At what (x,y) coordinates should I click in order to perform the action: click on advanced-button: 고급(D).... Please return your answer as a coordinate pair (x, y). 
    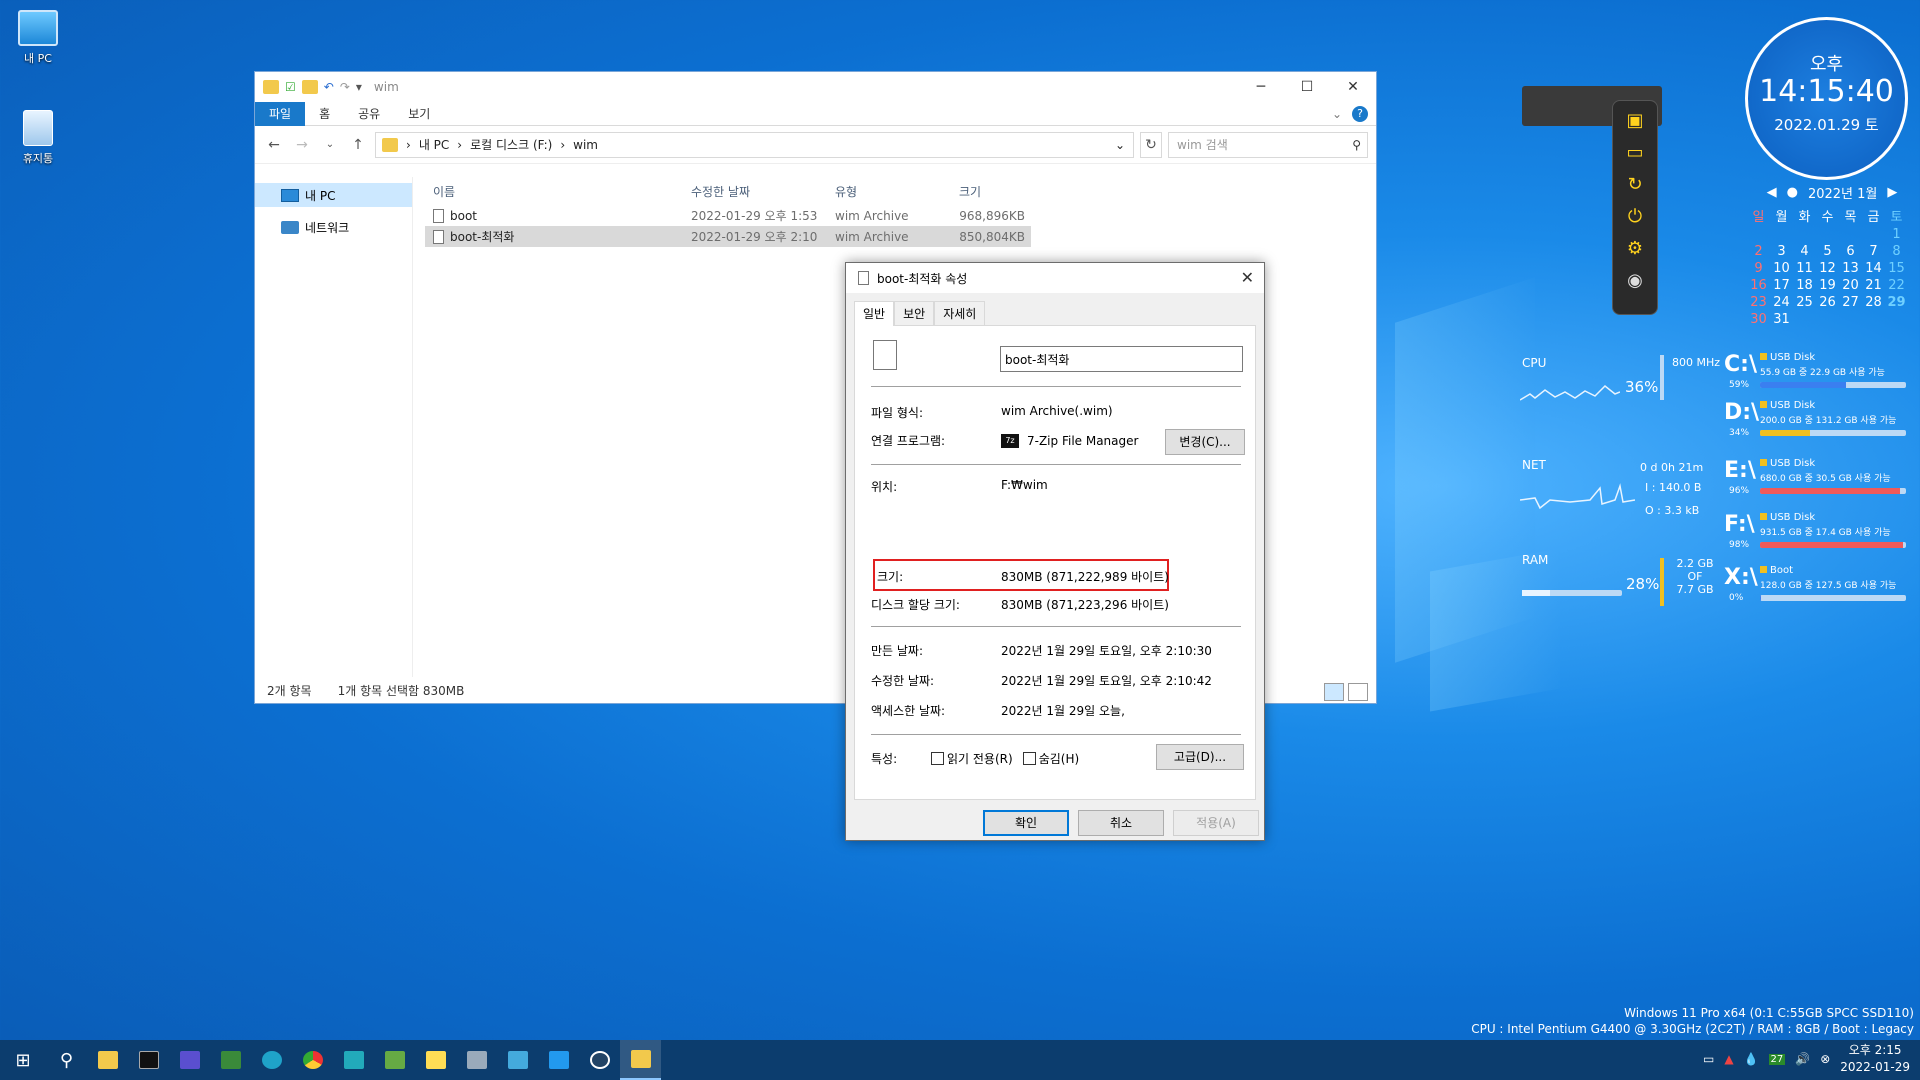
    Looking at the image, I should click on (1200, 757).